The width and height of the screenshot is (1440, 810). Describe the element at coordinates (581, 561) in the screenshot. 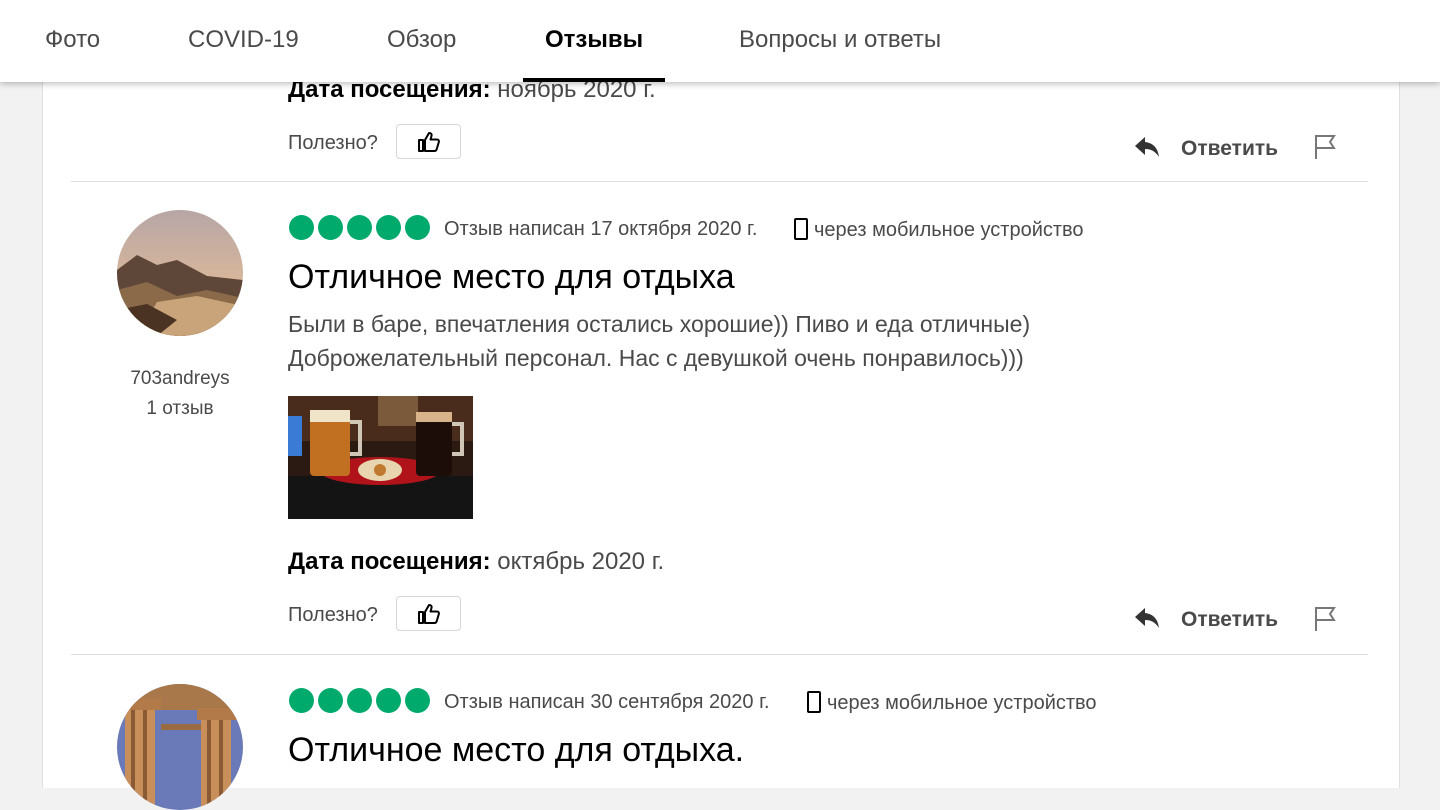

I see `visit-date-value: октябрь 2020 г.` at that location.